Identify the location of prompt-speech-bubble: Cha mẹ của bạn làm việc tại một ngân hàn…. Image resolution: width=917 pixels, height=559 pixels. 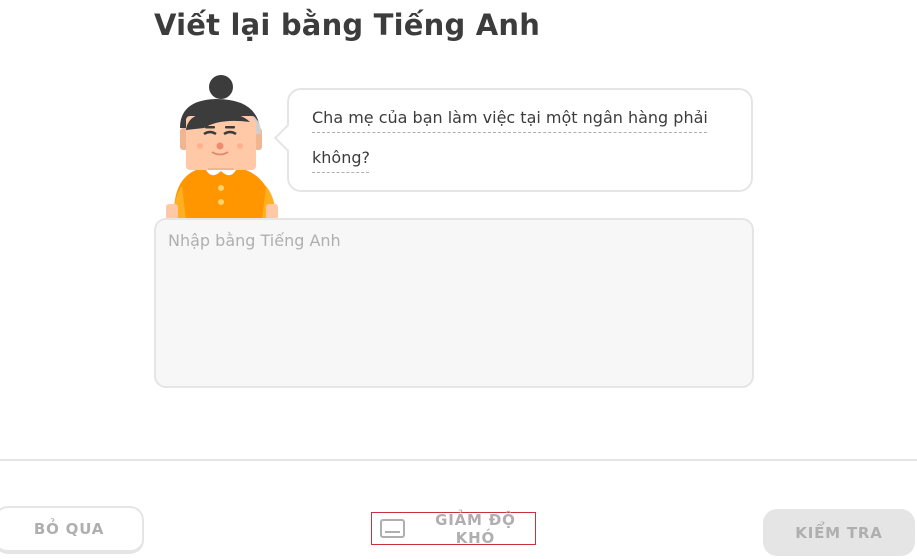
(520, 140).